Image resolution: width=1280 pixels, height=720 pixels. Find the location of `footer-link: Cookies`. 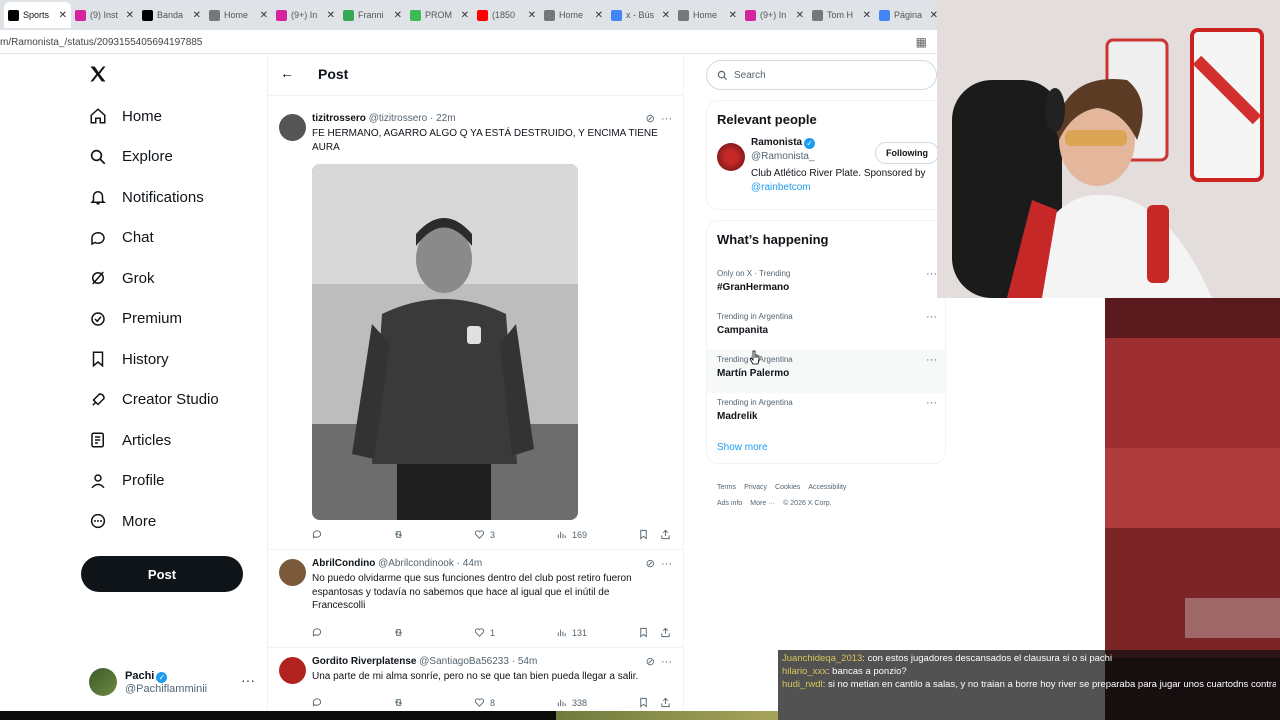

footer-link: Cookies is located at coordinates (787, 487).